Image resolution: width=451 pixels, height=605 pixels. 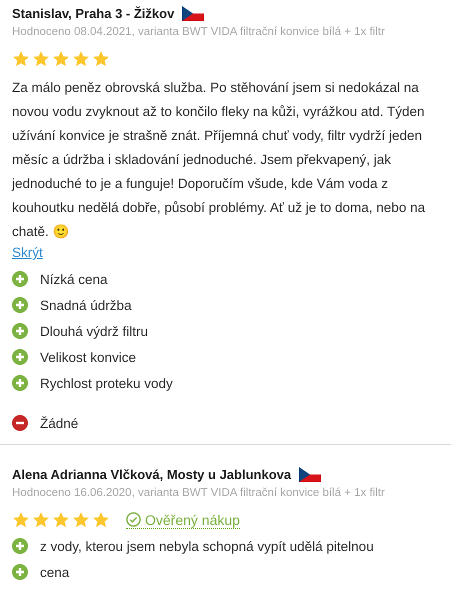 What do you see at coordinates (27, 252) in the screenshot?
I see `hide-link: Skrýt` at bounding box center [27, 252].